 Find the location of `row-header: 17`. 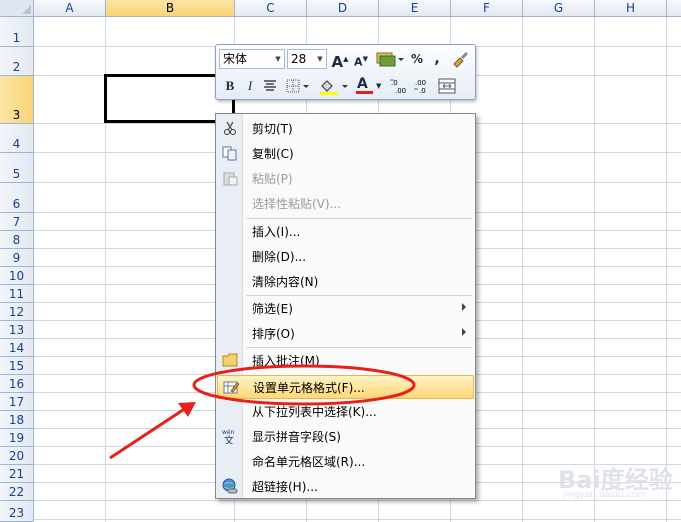

row-header: 17 is located at coordinates (17, 402).